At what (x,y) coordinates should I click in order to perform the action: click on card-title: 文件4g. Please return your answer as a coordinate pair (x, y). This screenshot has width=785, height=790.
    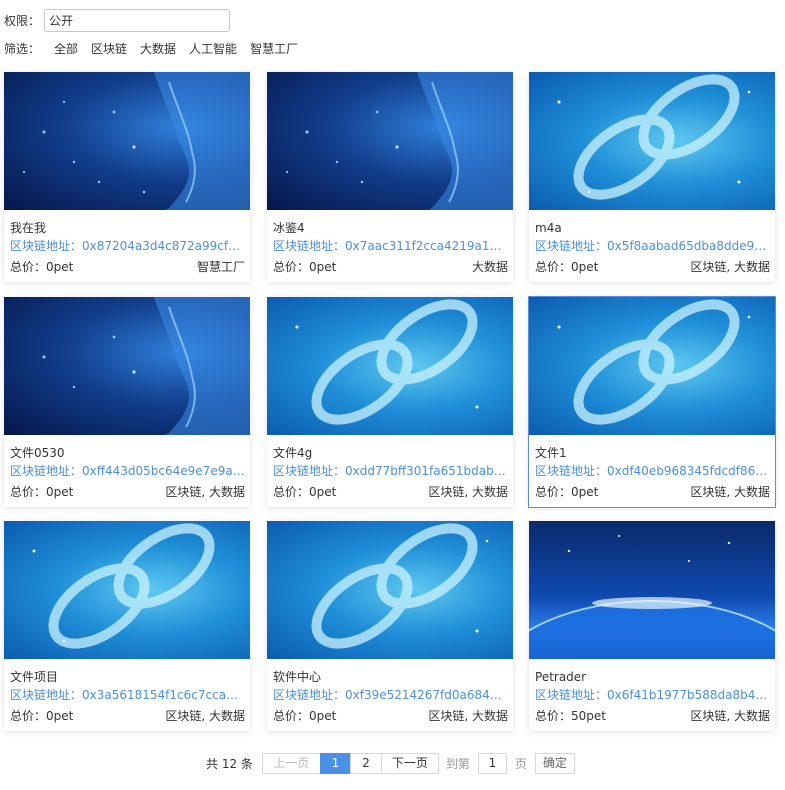
    Looking at the image, I should click on (293, 453).